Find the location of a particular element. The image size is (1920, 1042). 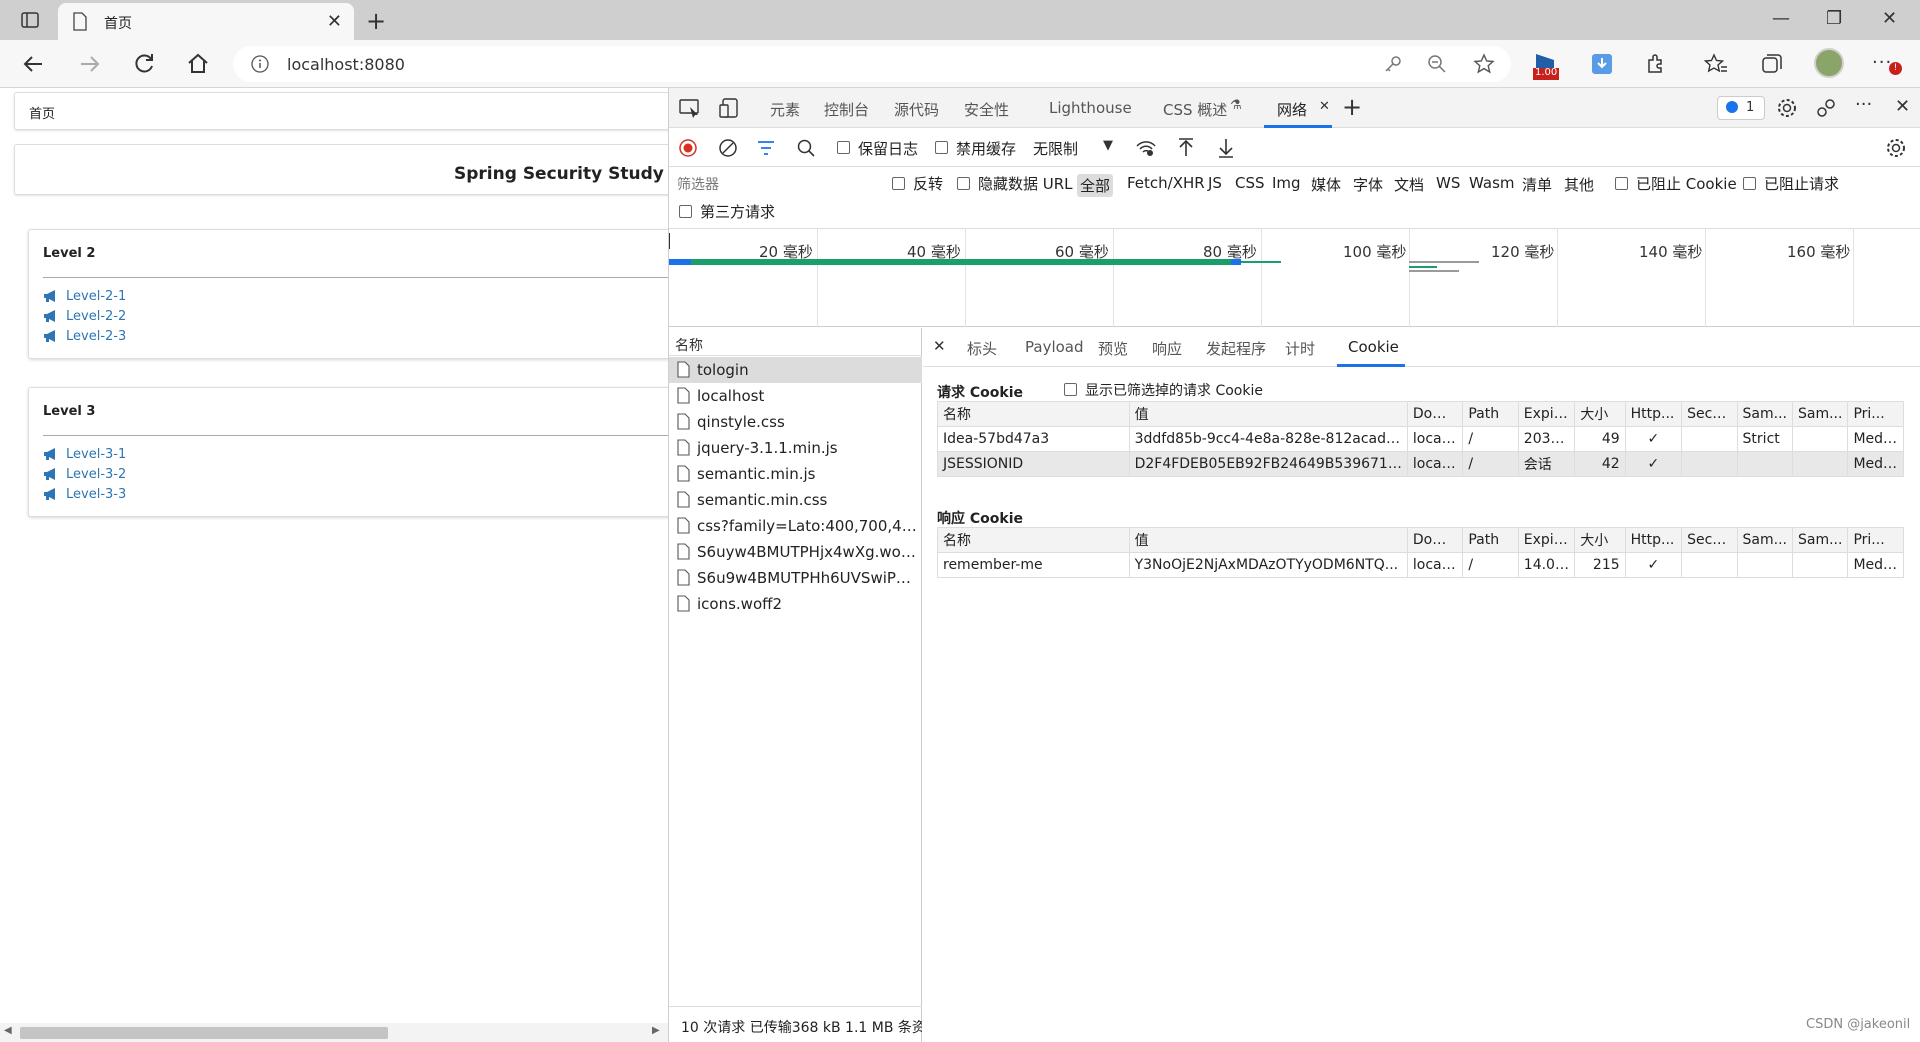

scroll-right-icon: ▶ is located at coordinates (656, 1030).